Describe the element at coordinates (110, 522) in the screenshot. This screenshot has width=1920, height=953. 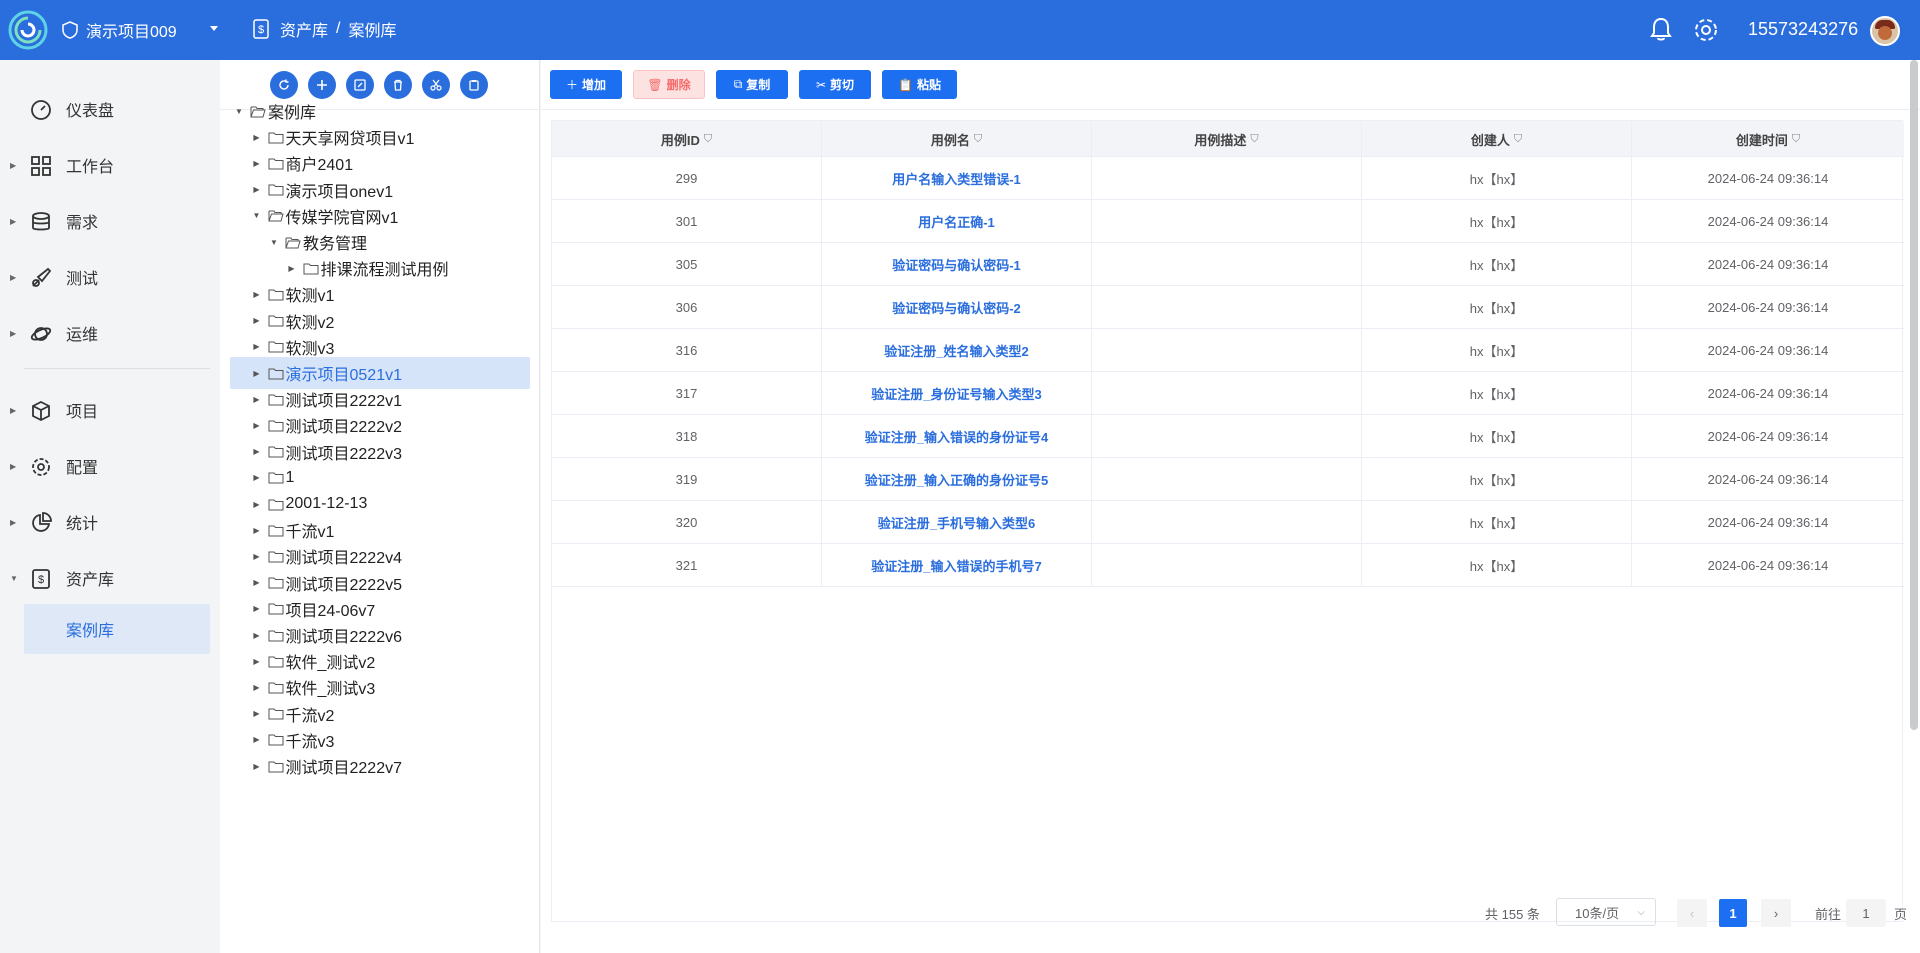
I see `sidebar-item-stats: ▶ 统计` at that location.